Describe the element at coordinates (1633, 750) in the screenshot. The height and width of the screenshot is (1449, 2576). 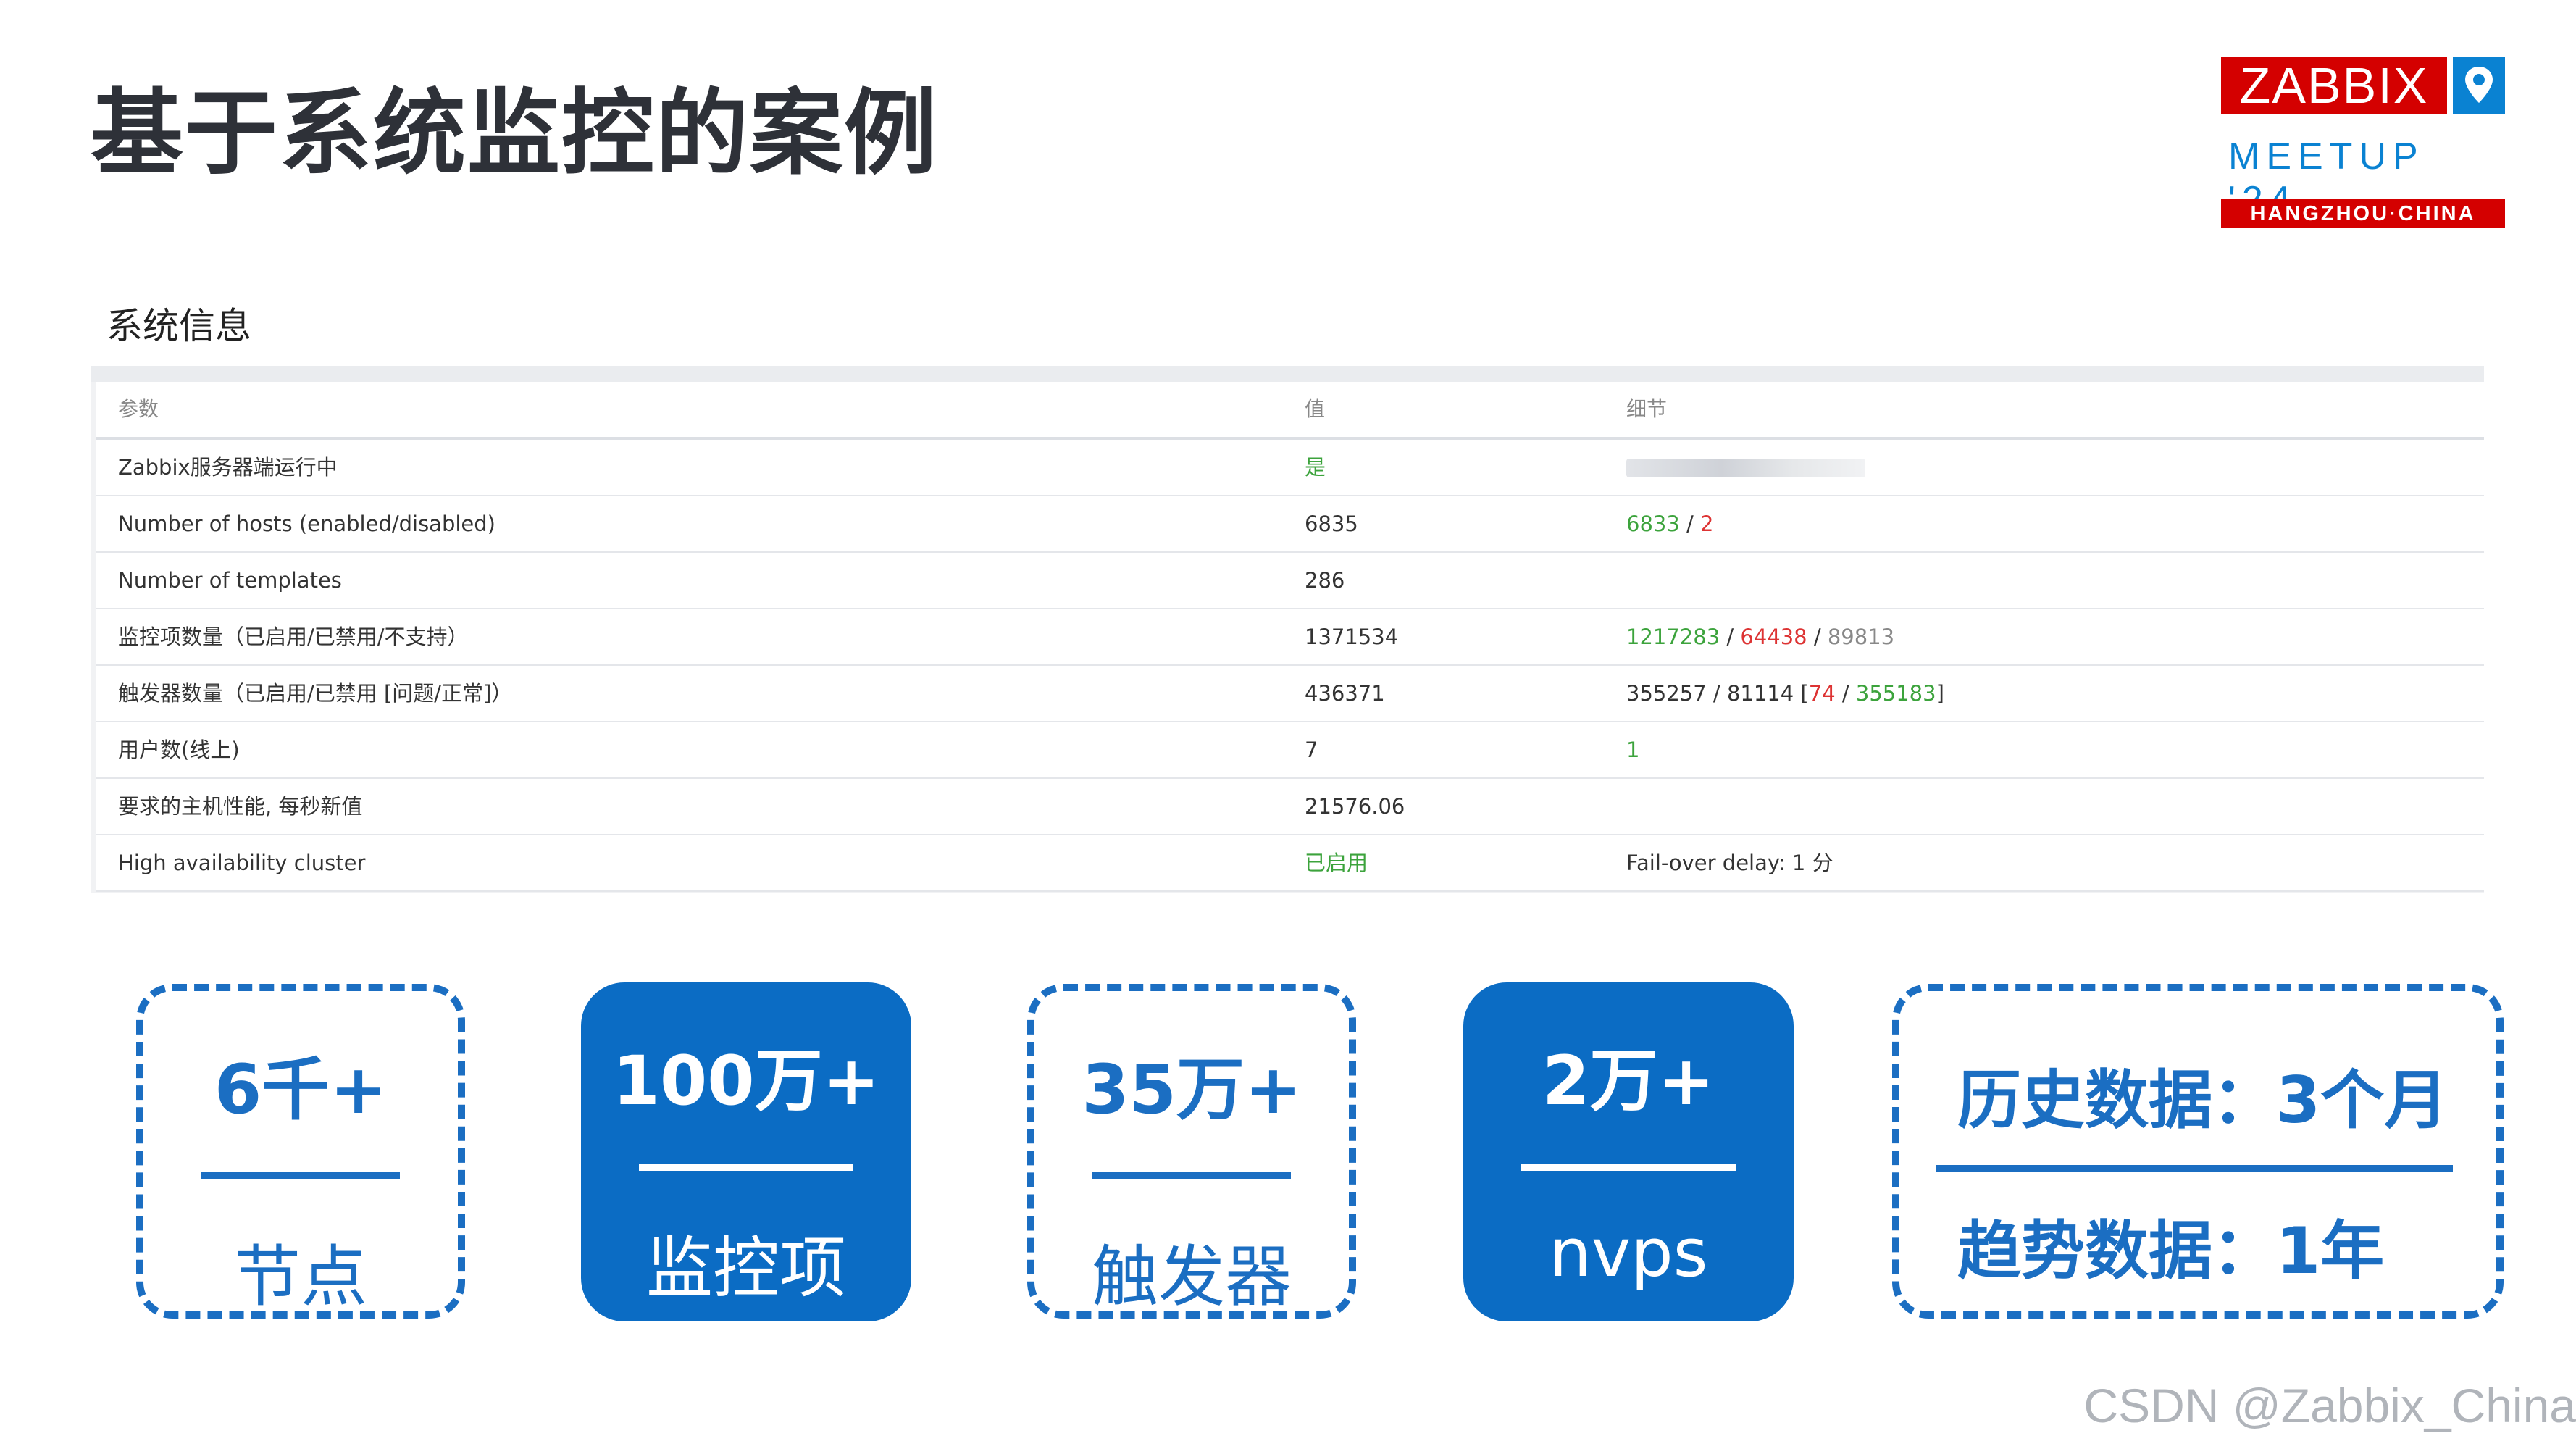
I see `row-detail: 1` at that location.